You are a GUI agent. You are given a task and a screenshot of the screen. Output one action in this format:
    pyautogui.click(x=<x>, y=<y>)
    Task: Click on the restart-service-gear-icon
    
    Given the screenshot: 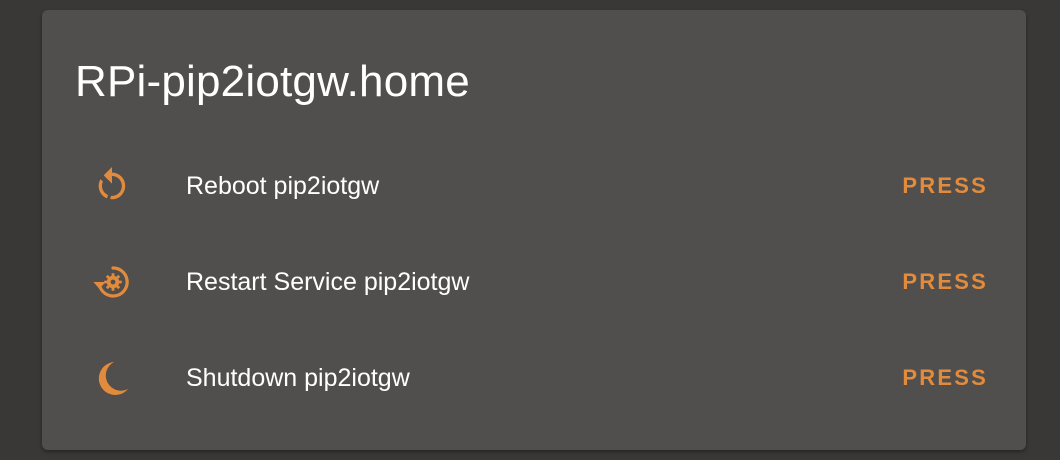 What is the action you would take?
    pyautogui.click(x=112, y=282)
    